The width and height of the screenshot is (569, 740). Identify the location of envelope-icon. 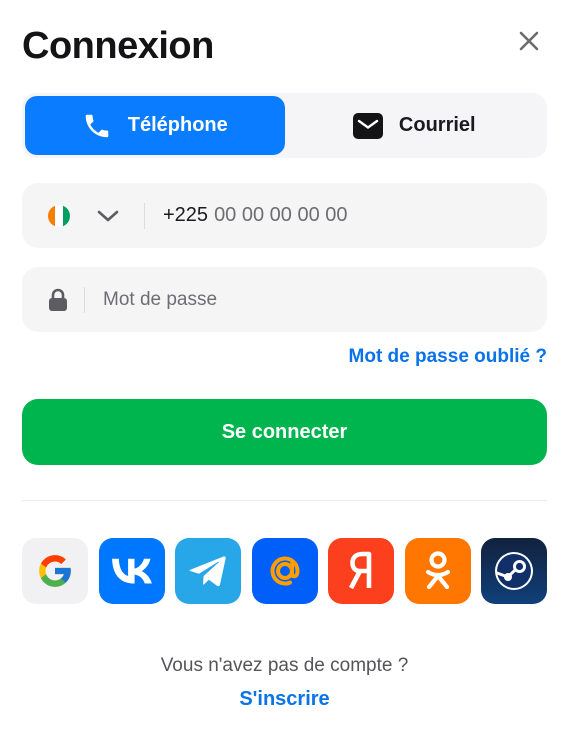
(367, 125).